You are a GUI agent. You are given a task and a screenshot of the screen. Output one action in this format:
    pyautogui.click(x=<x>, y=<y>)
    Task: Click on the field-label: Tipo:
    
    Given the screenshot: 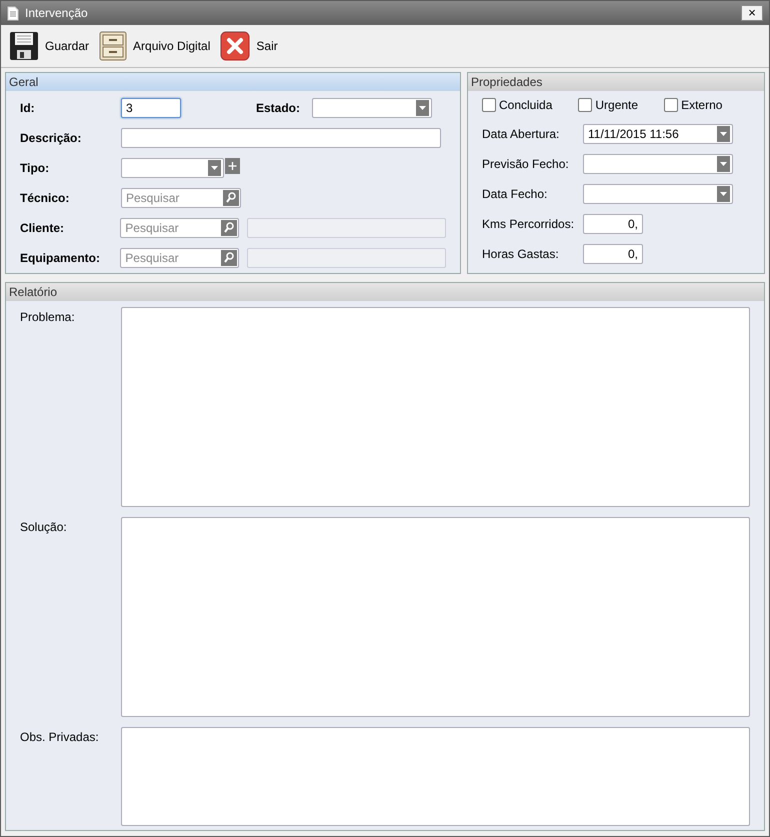 What is the action you would take?
    pyautogui.click(x=35, y=168)
    